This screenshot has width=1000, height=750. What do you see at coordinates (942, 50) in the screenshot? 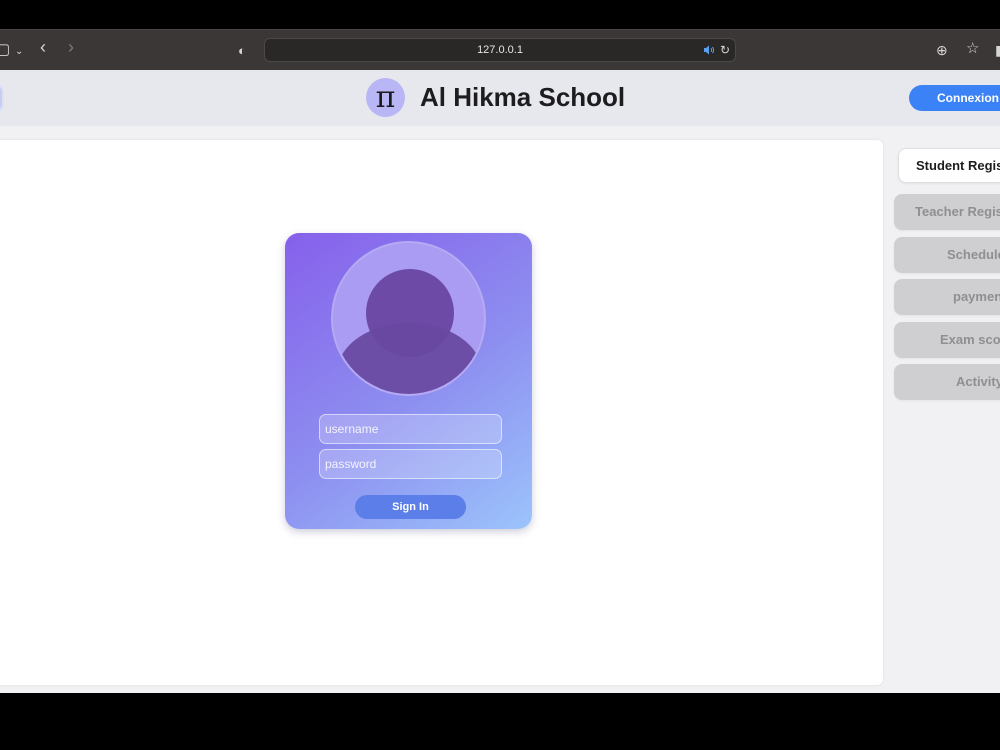
I see `download-icon: ⊕` at bounding box center [942, 50].